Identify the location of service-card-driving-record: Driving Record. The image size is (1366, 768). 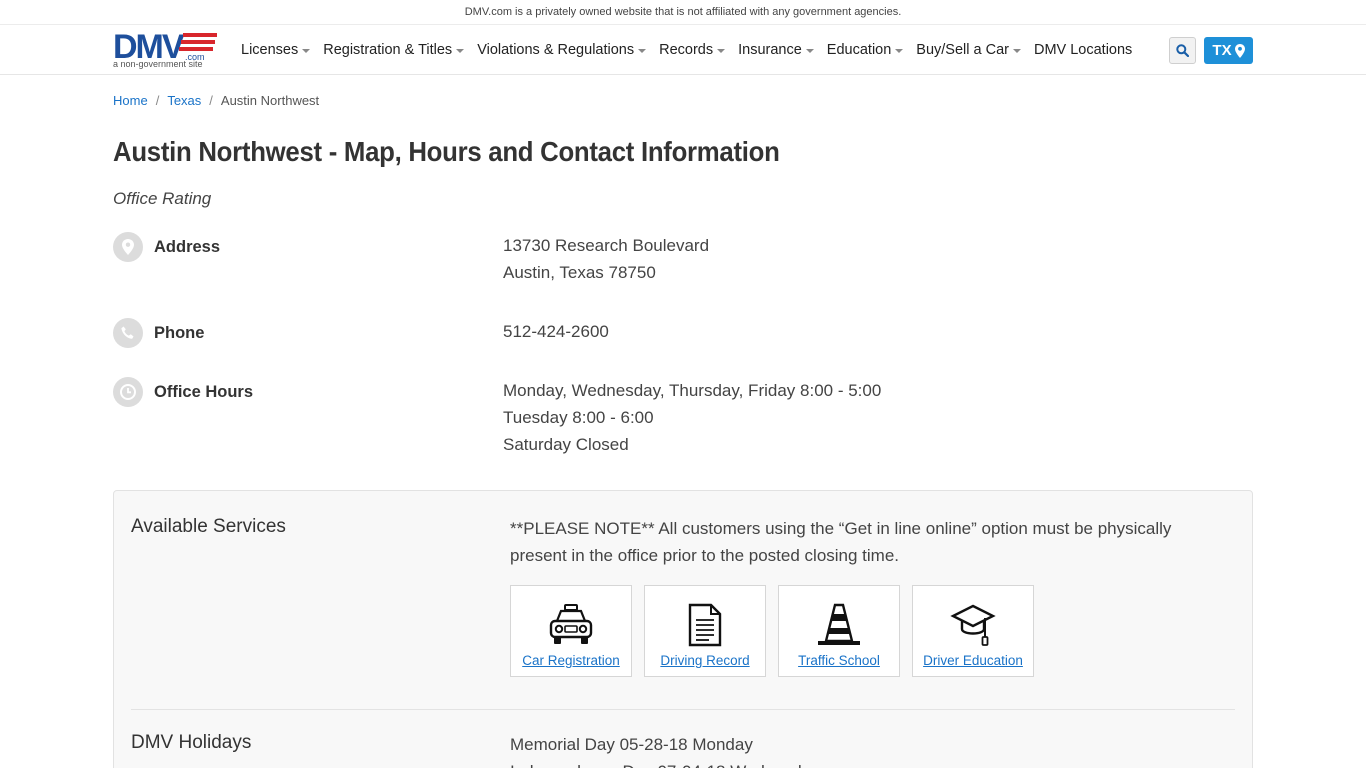
(705, 631).